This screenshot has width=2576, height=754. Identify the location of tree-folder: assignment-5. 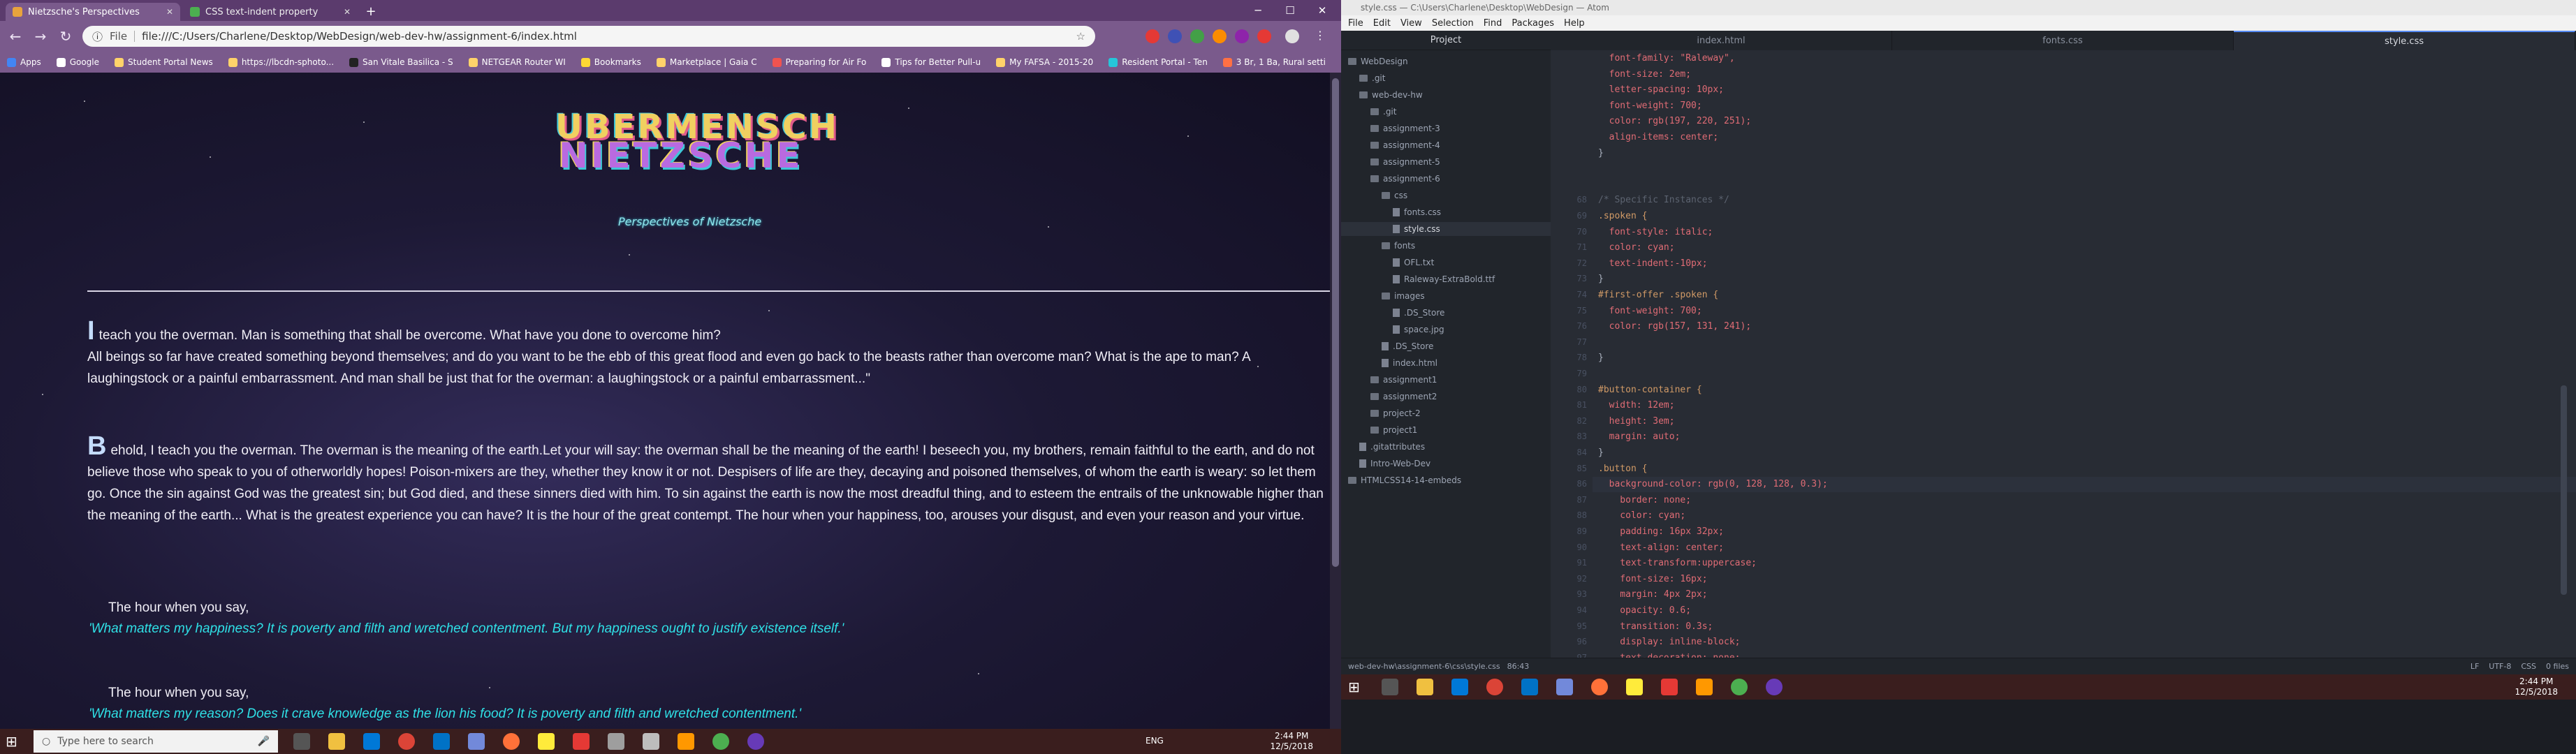
(1446, 162).